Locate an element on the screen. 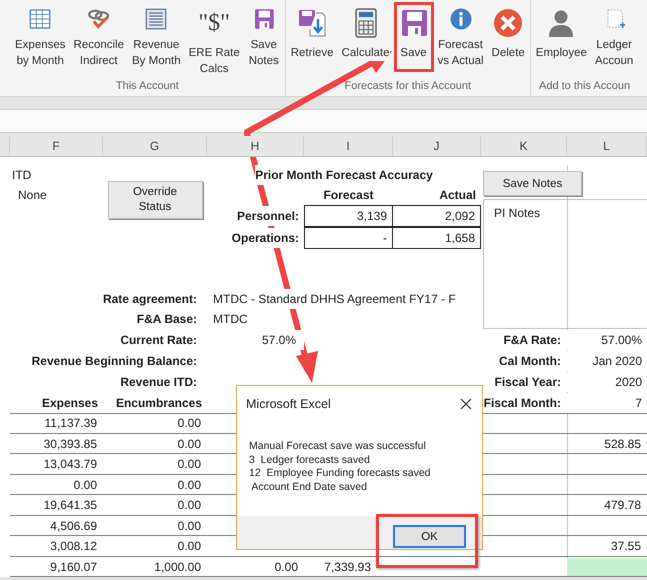  ribbon-button: Save Notes is located at coordinates (264, 37).